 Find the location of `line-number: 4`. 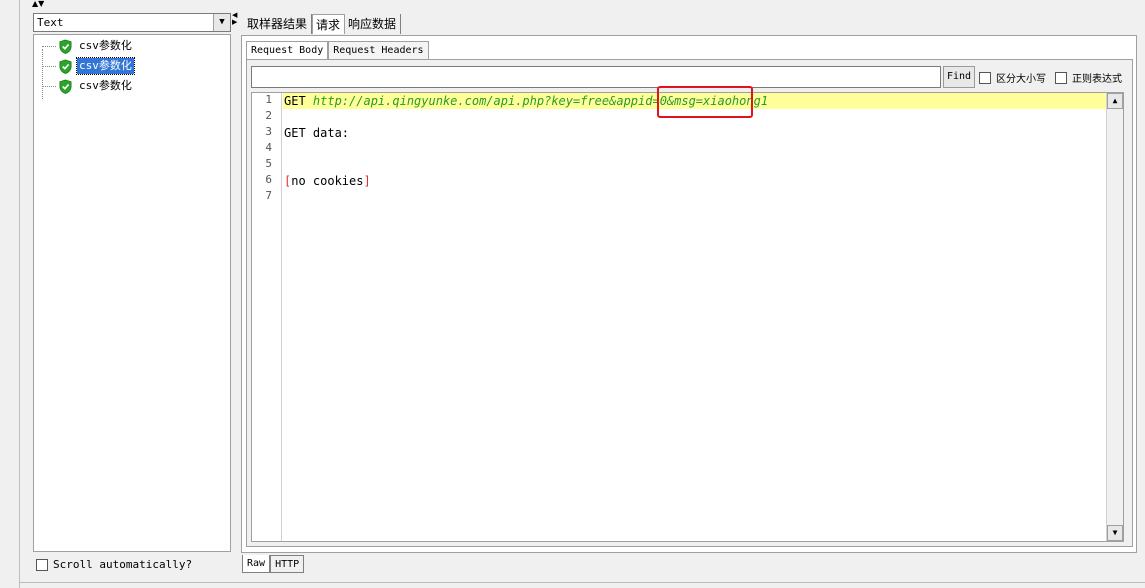

line-number: 4 is located at coordinates (268, 147).